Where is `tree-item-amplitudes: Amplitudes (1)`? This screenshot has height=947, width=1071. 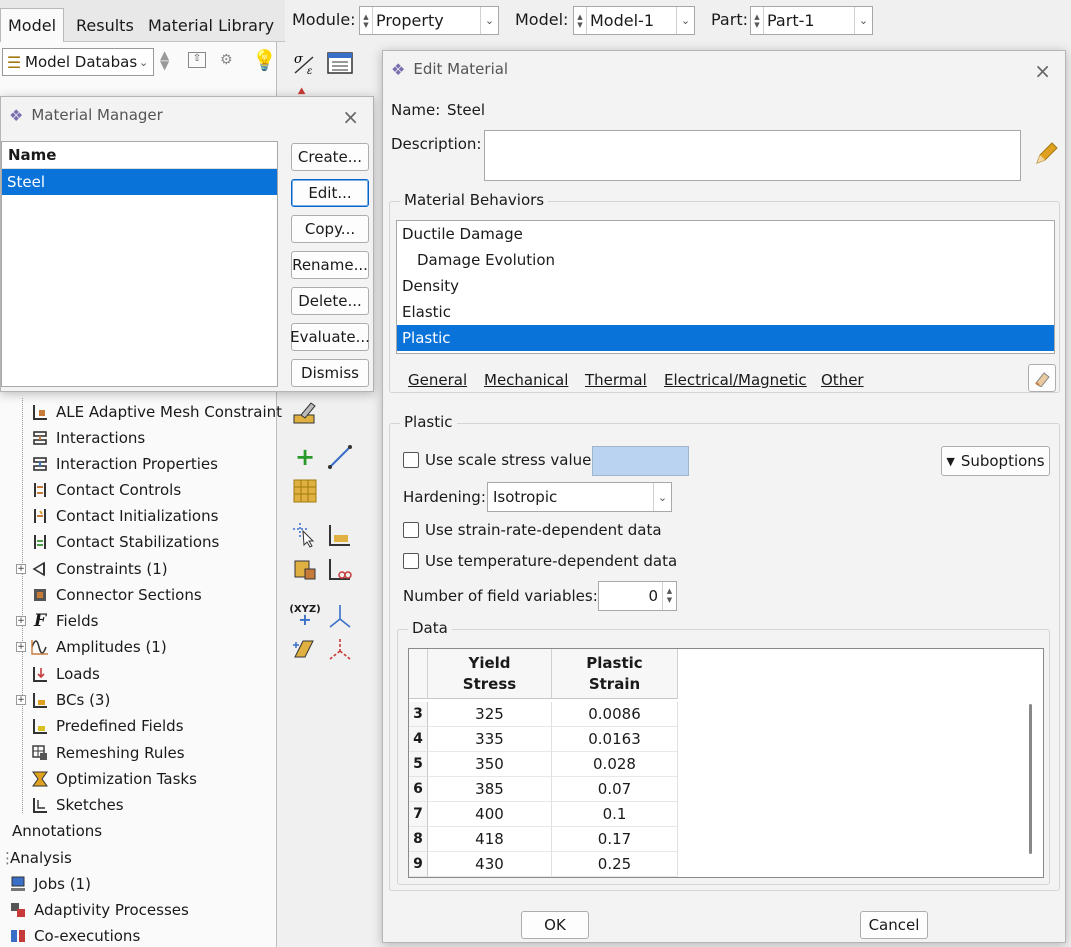 tree-item-amplitudes: Amplitudes (1) is located at coordinates (98, 647).